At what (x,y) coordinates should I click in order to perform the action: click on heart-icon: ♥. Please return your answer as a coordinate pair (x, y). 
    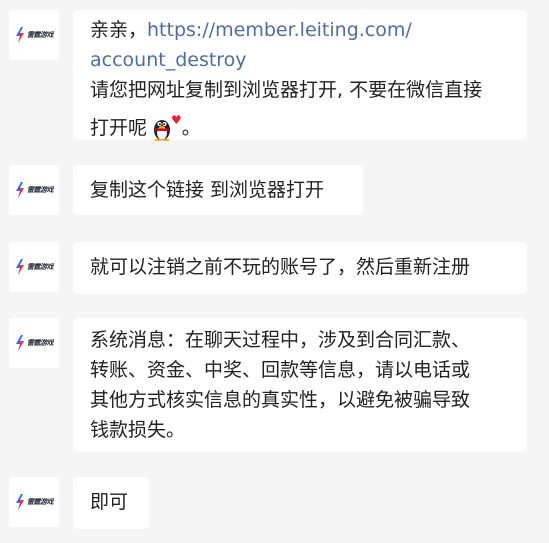
    Looking at the image, I should click on (176, 120).